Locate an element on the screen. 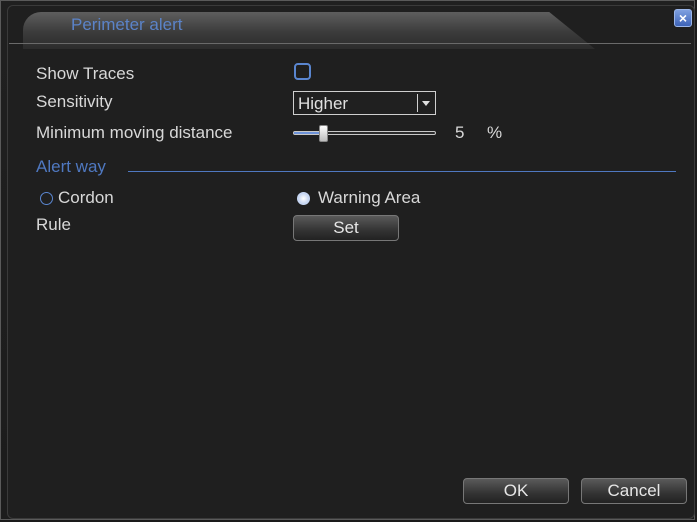 The width and height of the screenshot is (697, 522). chevron-down-icon is located at coordinates (425, 103).